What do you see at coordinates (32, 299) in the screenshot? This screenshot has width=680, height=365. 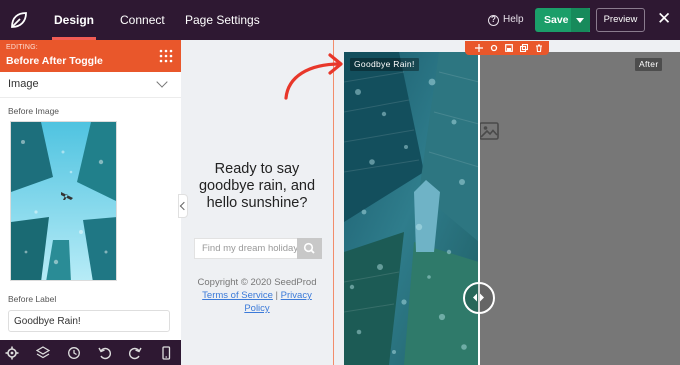 I see `before-label-label: Before Label` at bounding box center [32, 299].